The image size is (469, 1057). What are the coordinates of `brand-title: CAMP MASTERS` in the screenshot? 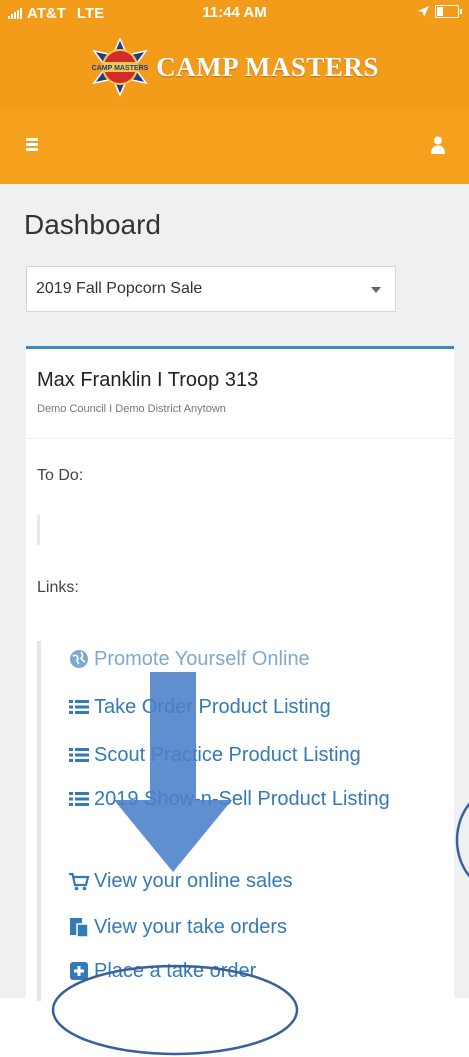 It's located at (267, 66).